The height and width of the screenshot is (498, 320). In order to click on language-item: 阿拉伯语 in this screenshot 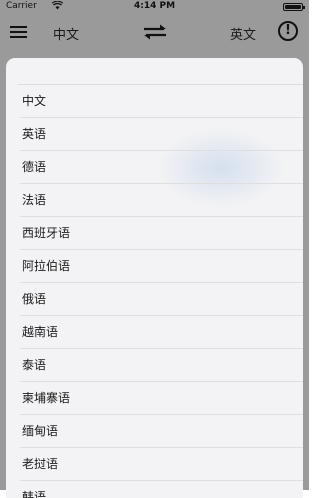, I will do `click(154, 266)`.